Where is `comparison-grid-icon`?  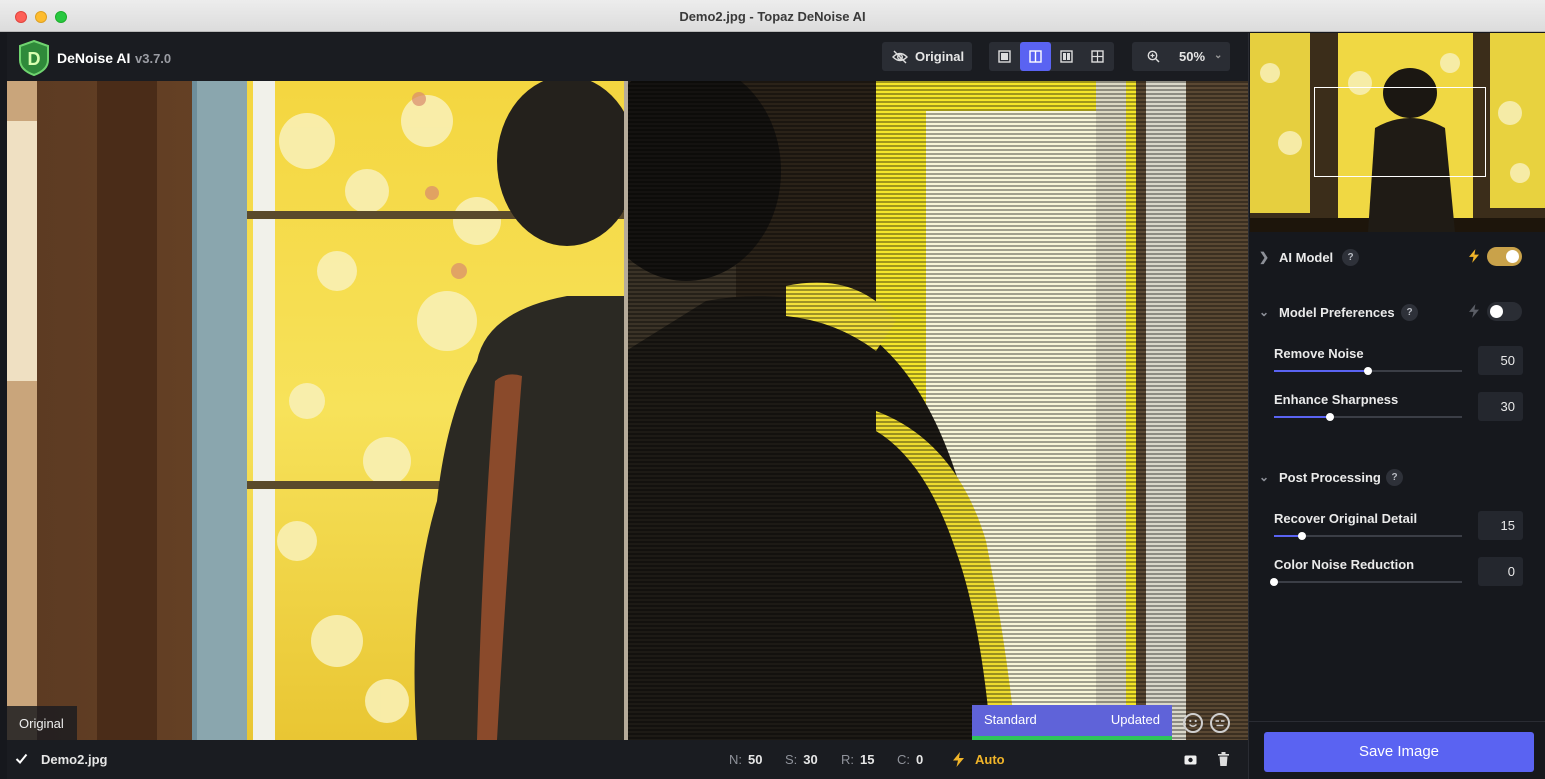
comparison-grid-icon is located at coordinates (1097, 56).